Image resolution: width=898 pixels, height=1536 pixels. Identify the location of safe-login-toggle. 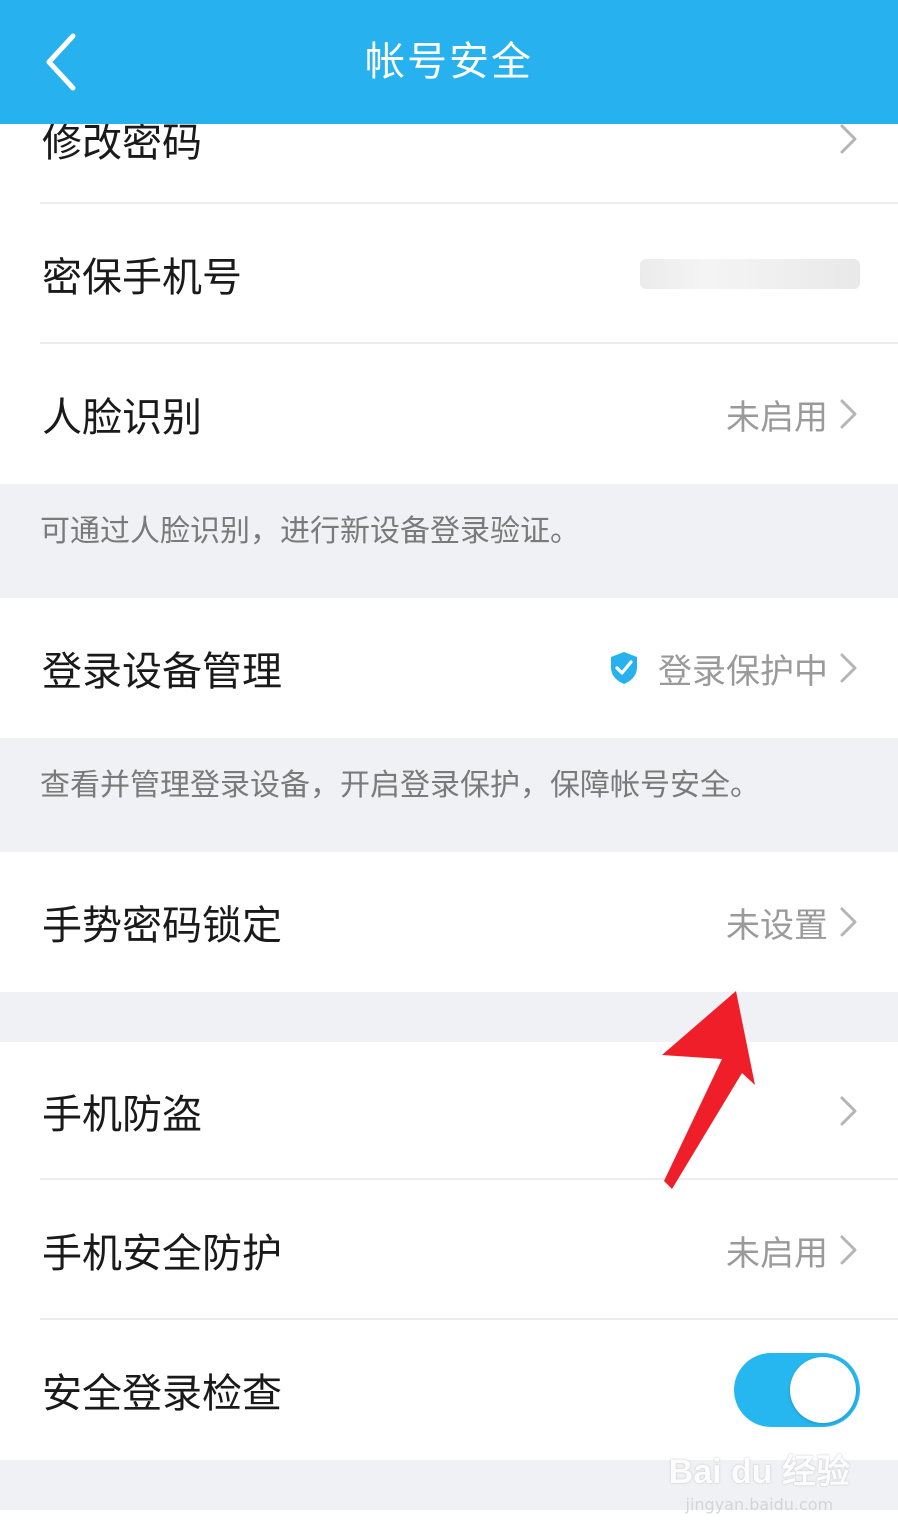
(797, 1390).